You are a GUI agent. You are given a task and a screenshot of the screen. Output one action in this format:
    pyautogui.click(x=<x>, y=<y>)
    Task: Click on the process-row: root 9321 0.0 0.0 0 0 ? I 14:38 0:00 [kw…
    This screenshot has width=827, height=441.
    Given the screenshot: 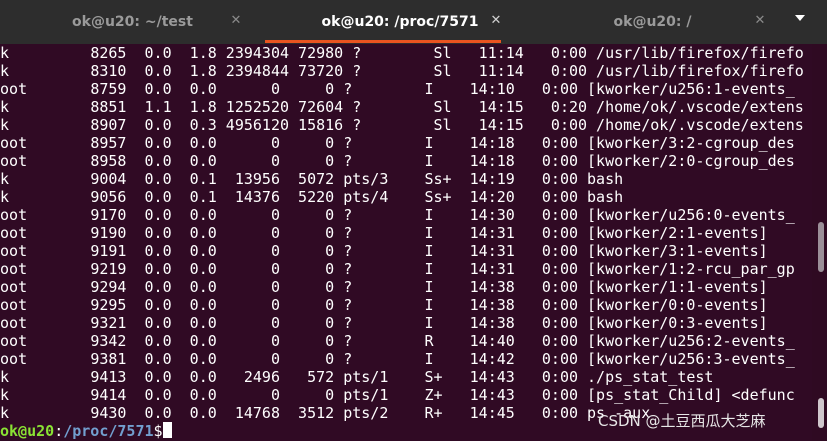 What is the action you would take?
    pyautogui.click(x=384, y=323)
    